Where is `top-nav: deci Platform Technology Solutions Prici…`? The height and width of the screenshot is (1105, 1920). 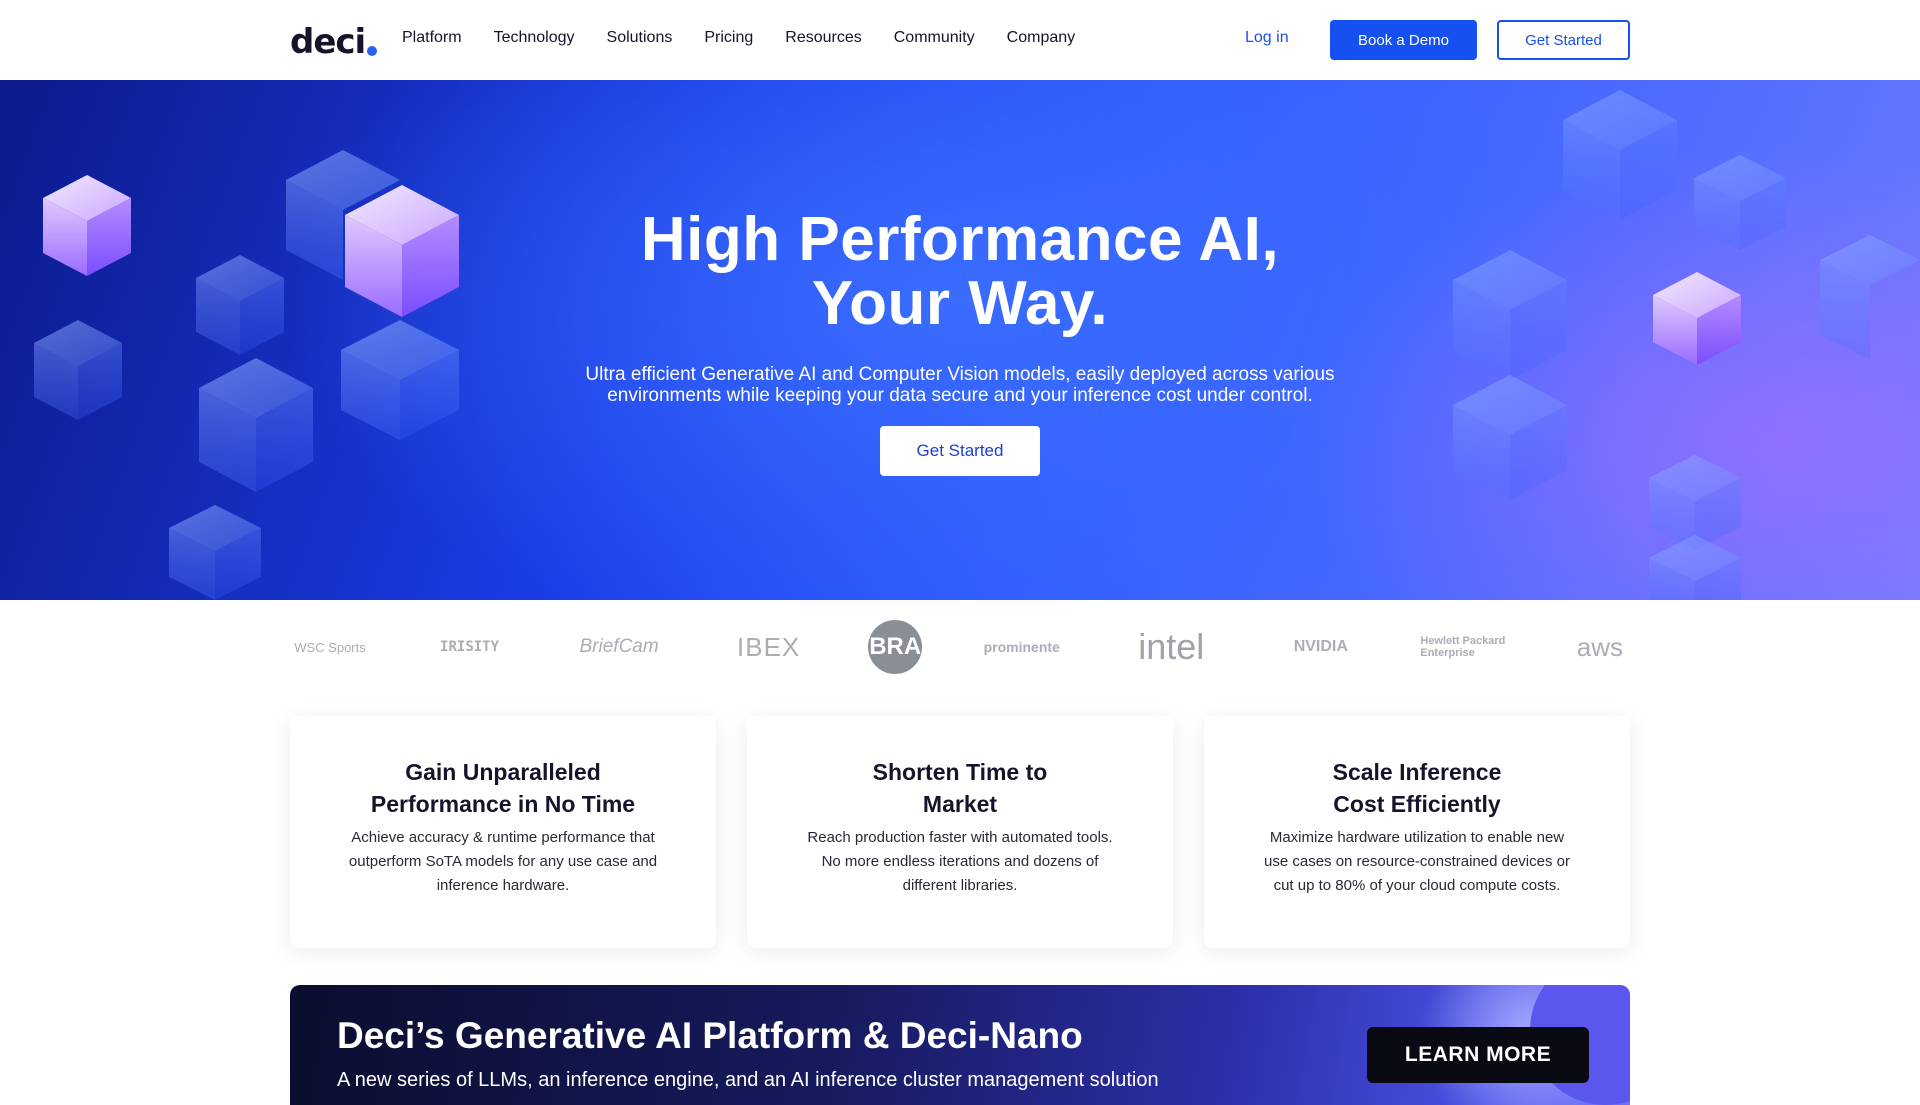 top-nav: deci Platform Technology Solutions Prici… is located at coordinates (960, 40).